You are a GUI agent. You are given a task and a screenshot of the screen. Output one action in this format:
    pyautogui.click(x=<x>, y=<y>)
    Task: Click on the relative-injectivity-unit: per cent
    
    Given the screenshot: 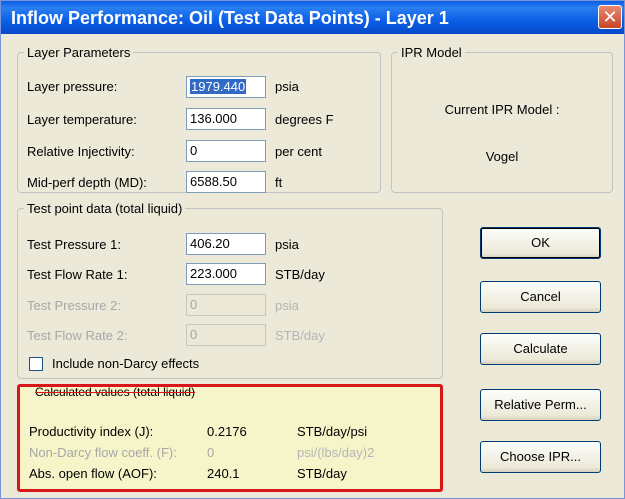 What is the action you would take?
    pyautogui.click(x=298, y=151)
    